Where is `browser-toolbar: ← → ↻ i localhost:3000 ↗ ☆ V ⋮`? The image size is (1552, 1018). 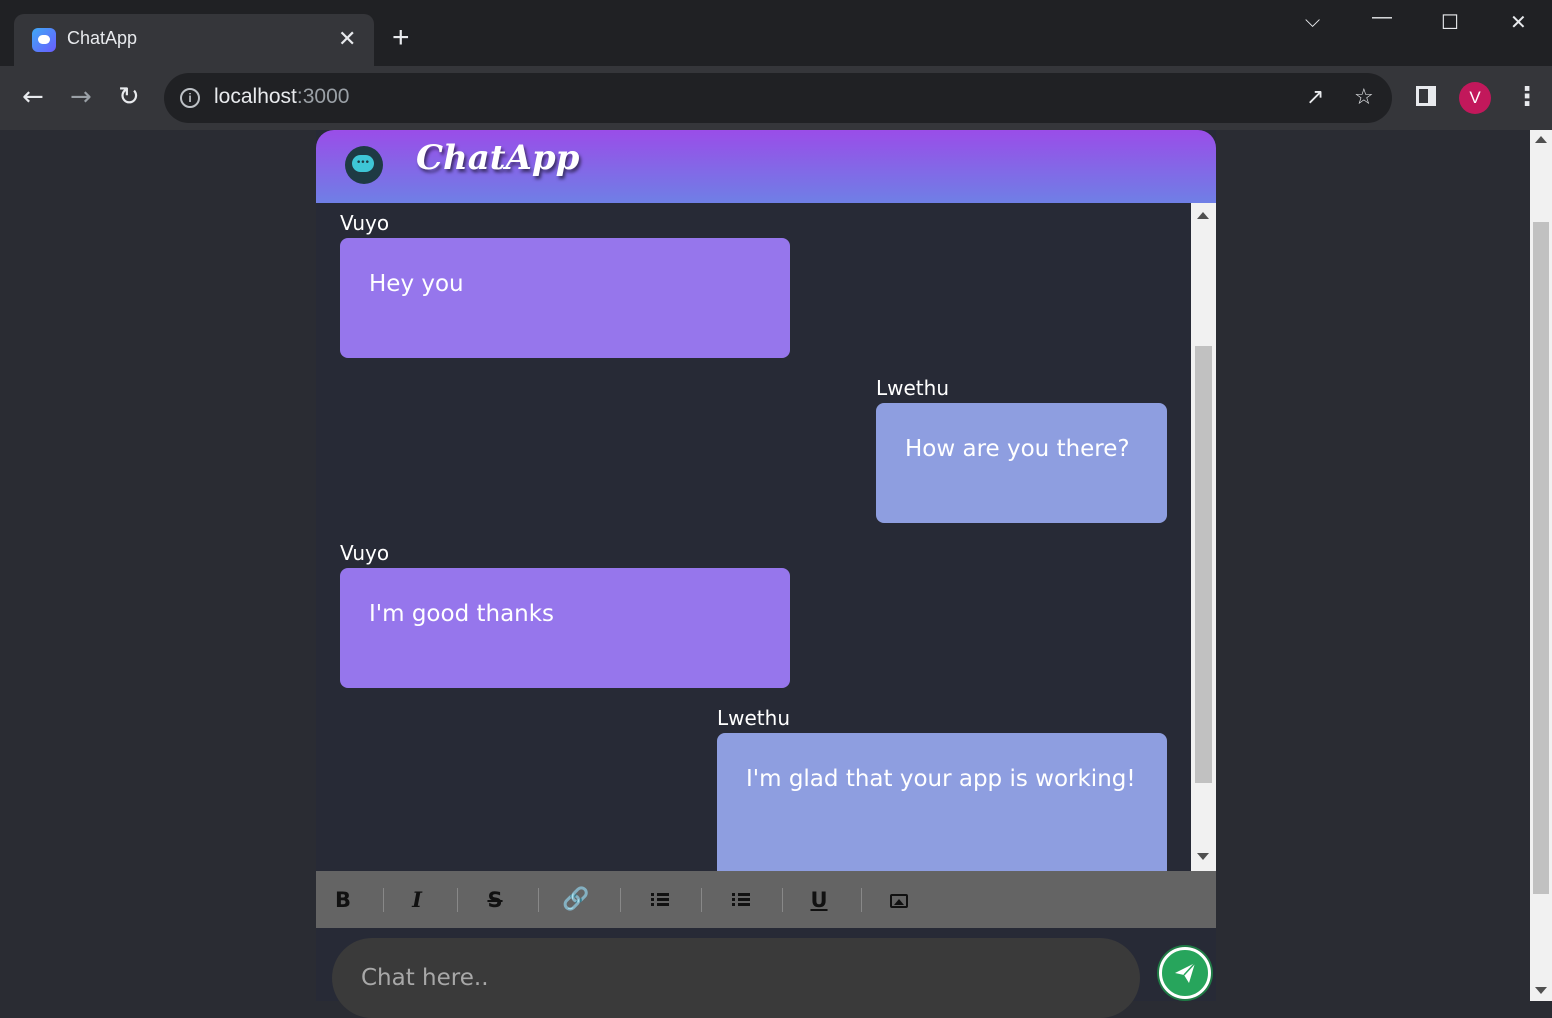 browser-toolbar: ← → ↻ i localhost:3000 ↗ ☆ V ⋮ is located at coordinates (776, 98).